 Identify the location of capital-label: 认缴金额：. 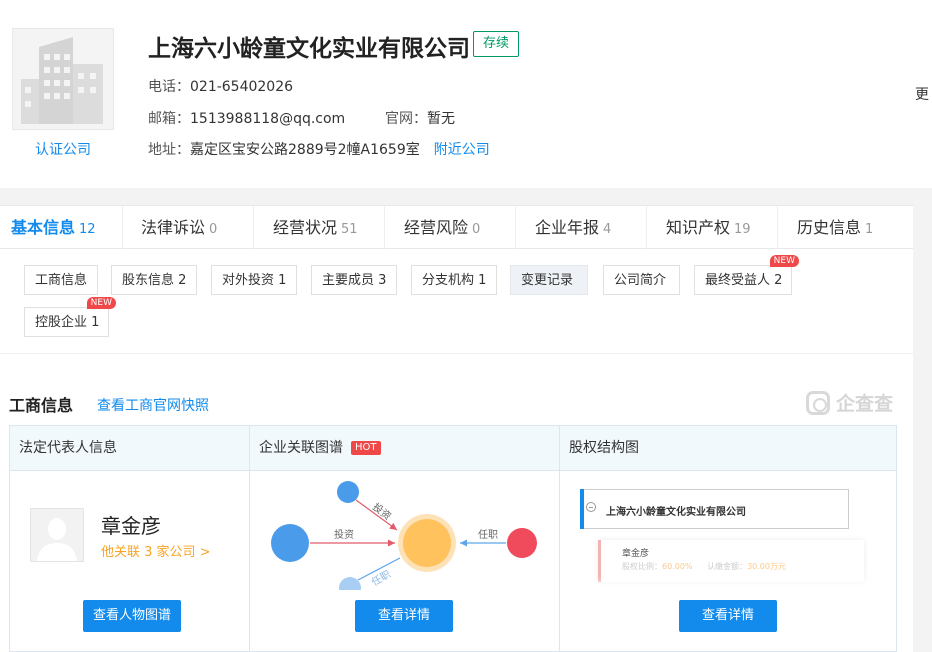
(727, 566).